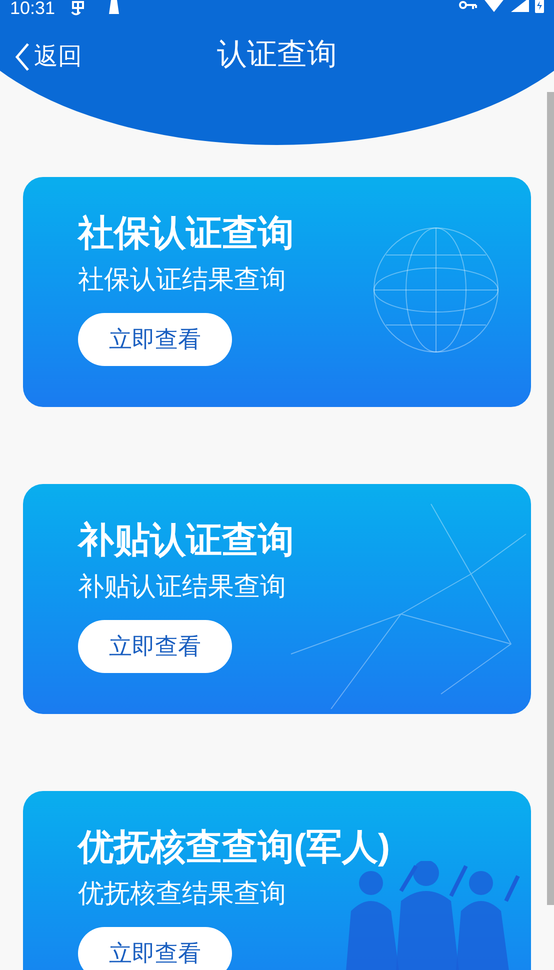 The height and width of the screenshot is (970, 554). Describe the element at coordinates (22, 57) in the screenshot. I see `chevron-left-icon` at that location.